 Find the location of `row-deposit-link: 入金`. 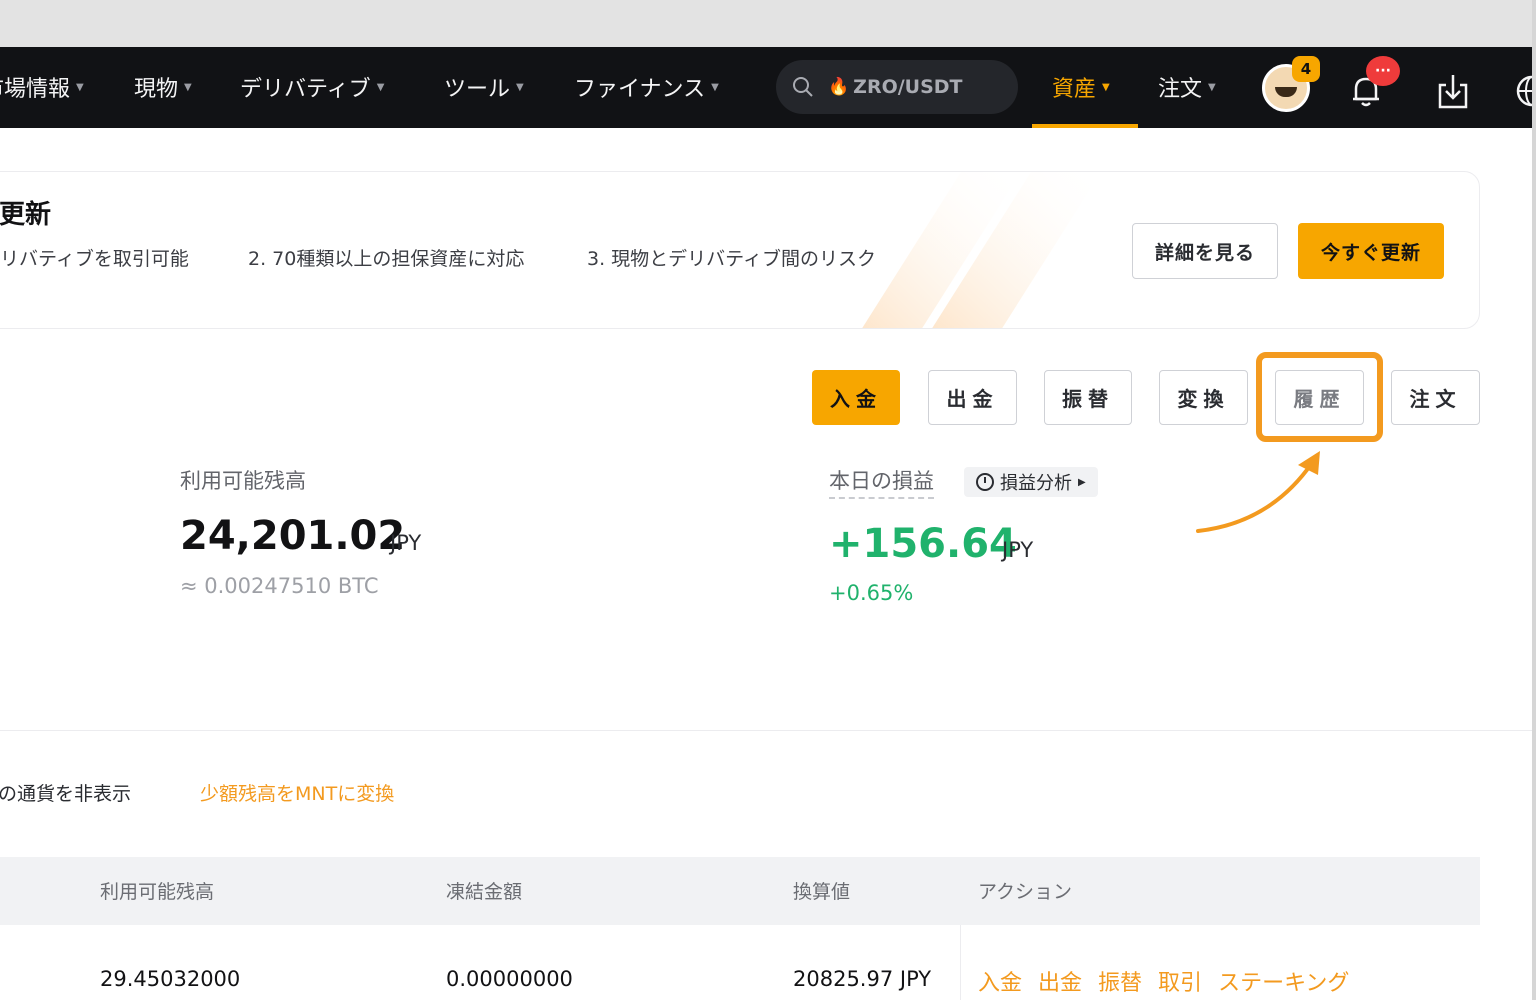

row-deposit-link: 入金 is located at coordinates (1000, 981).